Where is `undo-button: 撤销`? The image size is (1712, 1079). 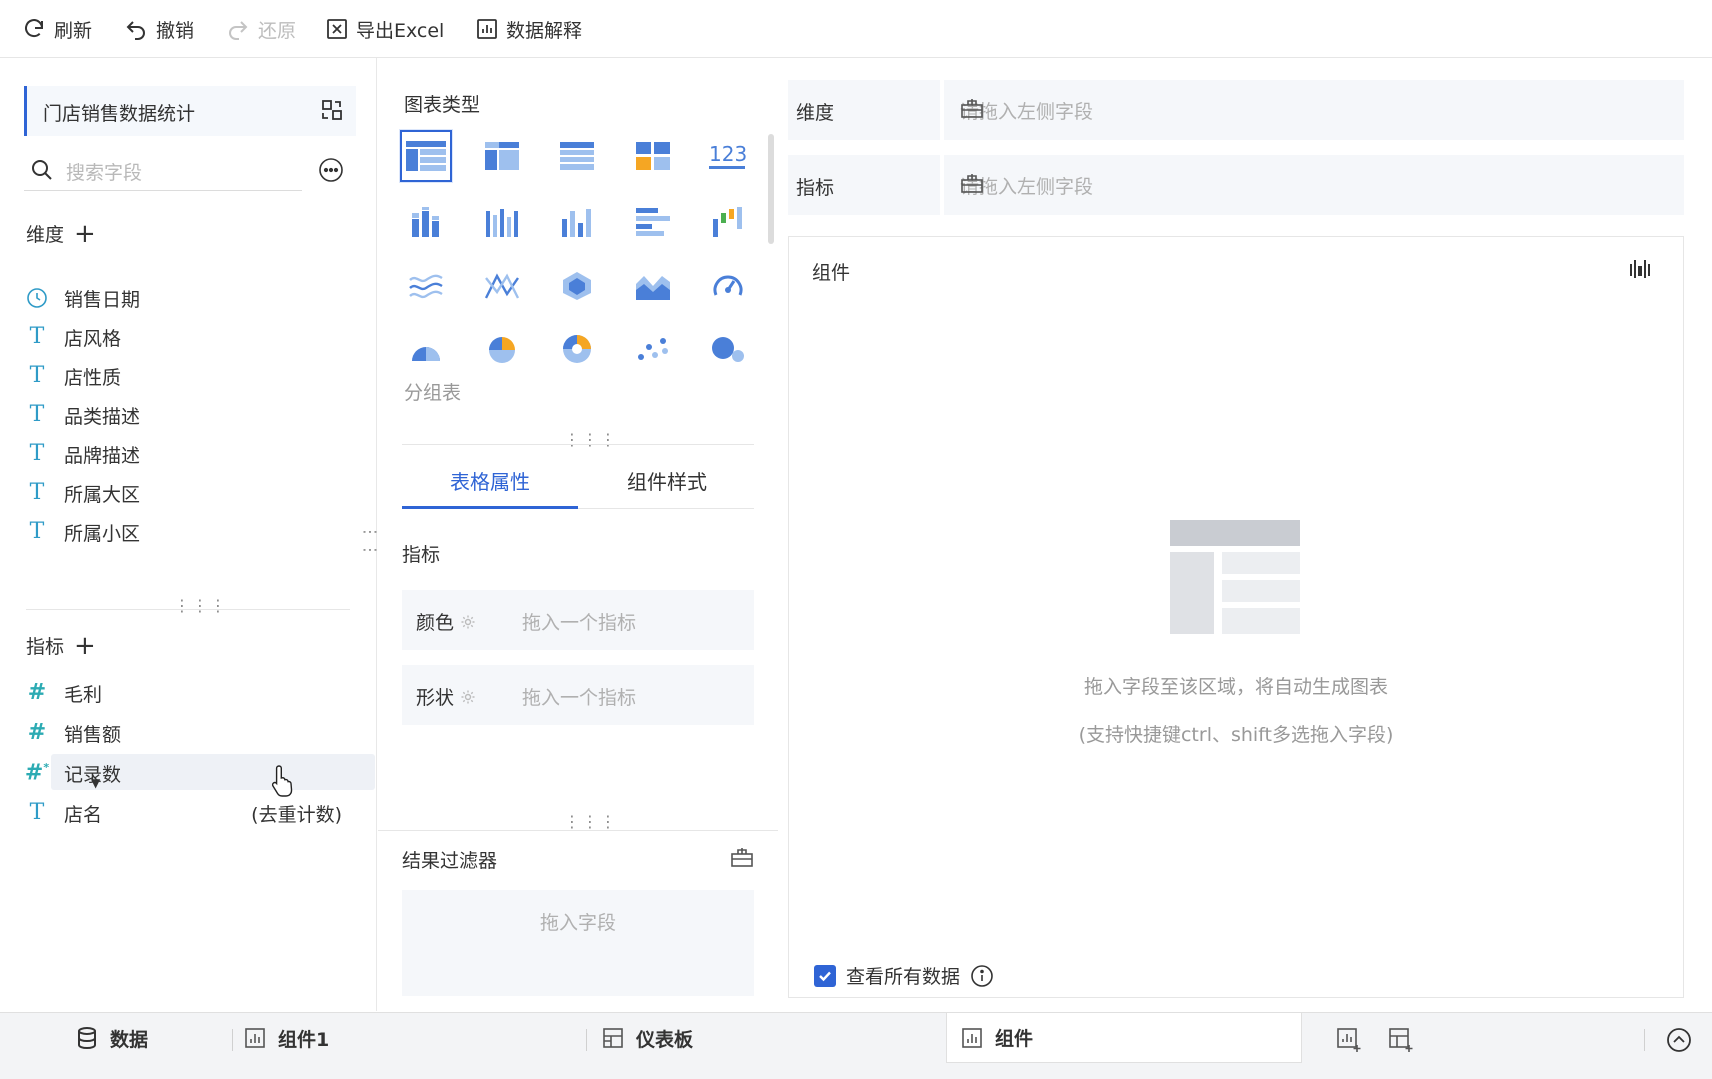
undo-button: 撤销 is located at coordinates (159, 29).